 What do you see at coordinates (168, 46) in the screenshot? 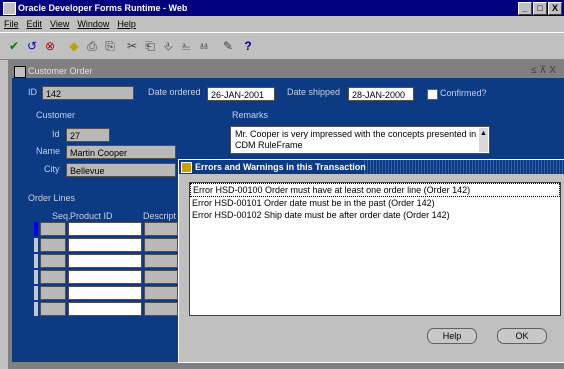
I see `insert-record-icon: ⎀` at bounding box center [168, 46].